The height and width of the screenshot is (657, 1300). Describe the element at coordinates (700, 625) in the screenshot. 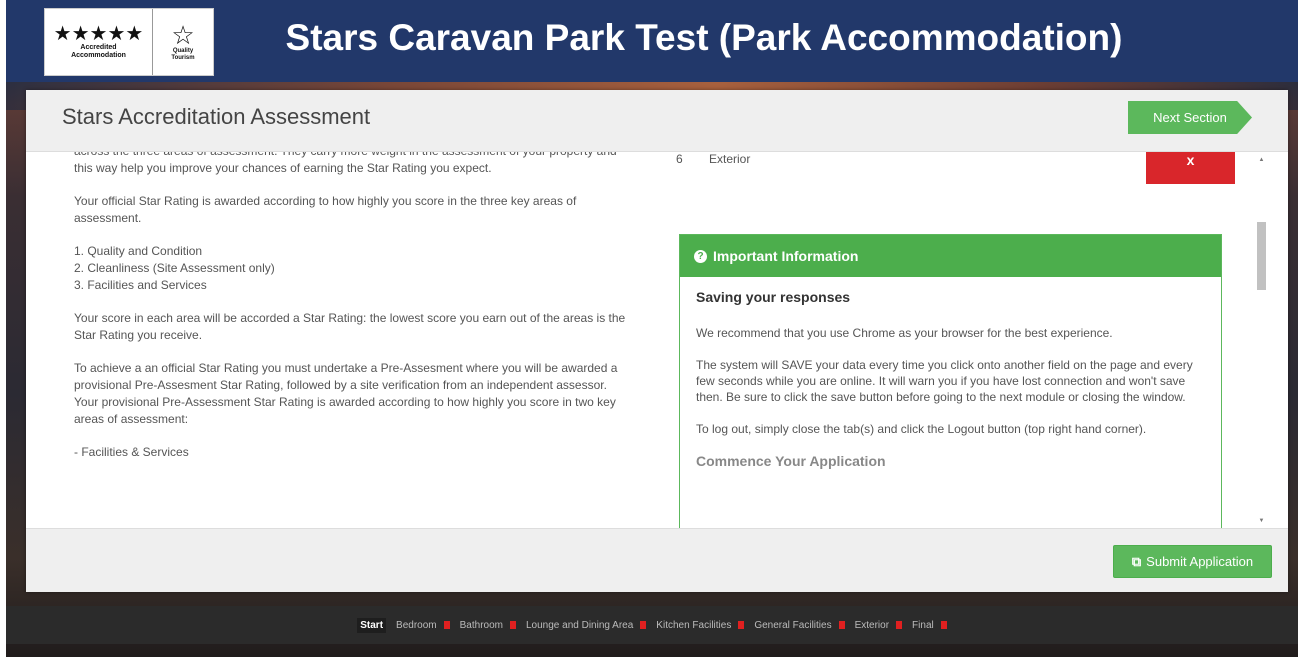

I see `nav-item-kitchen: Kitchen Facilities` at that location.